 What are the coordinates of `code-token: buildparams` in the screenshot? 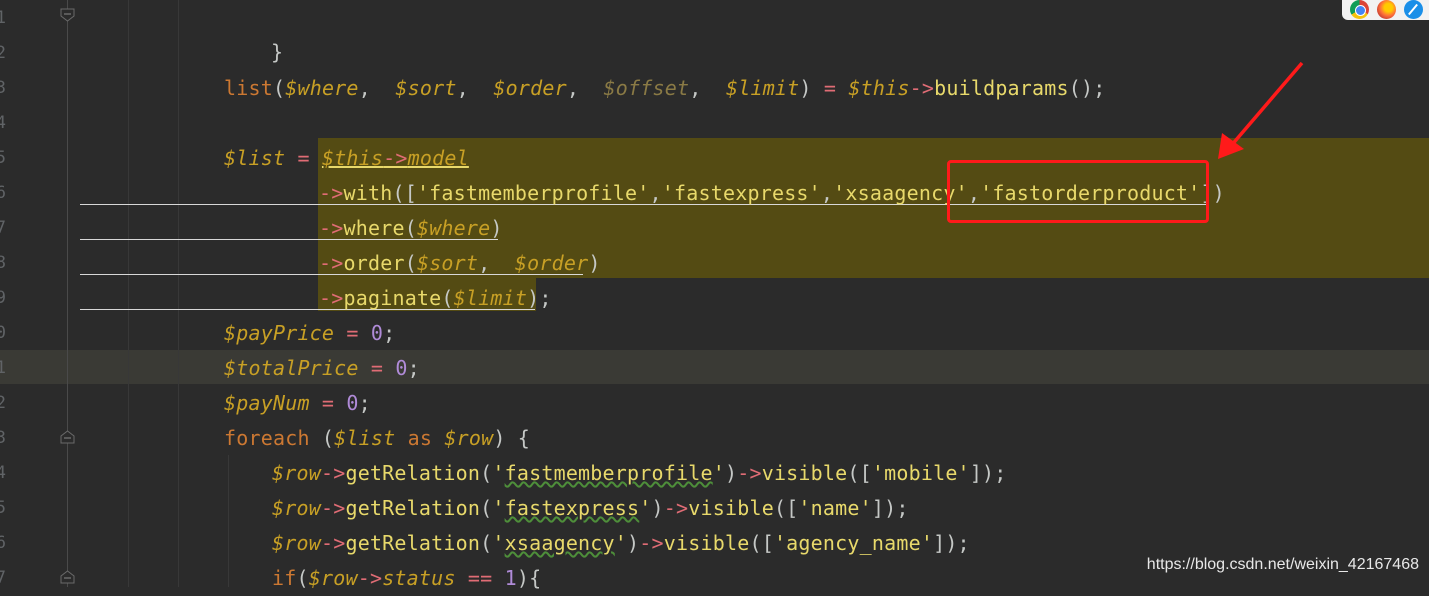 It's located at (1001, 88).